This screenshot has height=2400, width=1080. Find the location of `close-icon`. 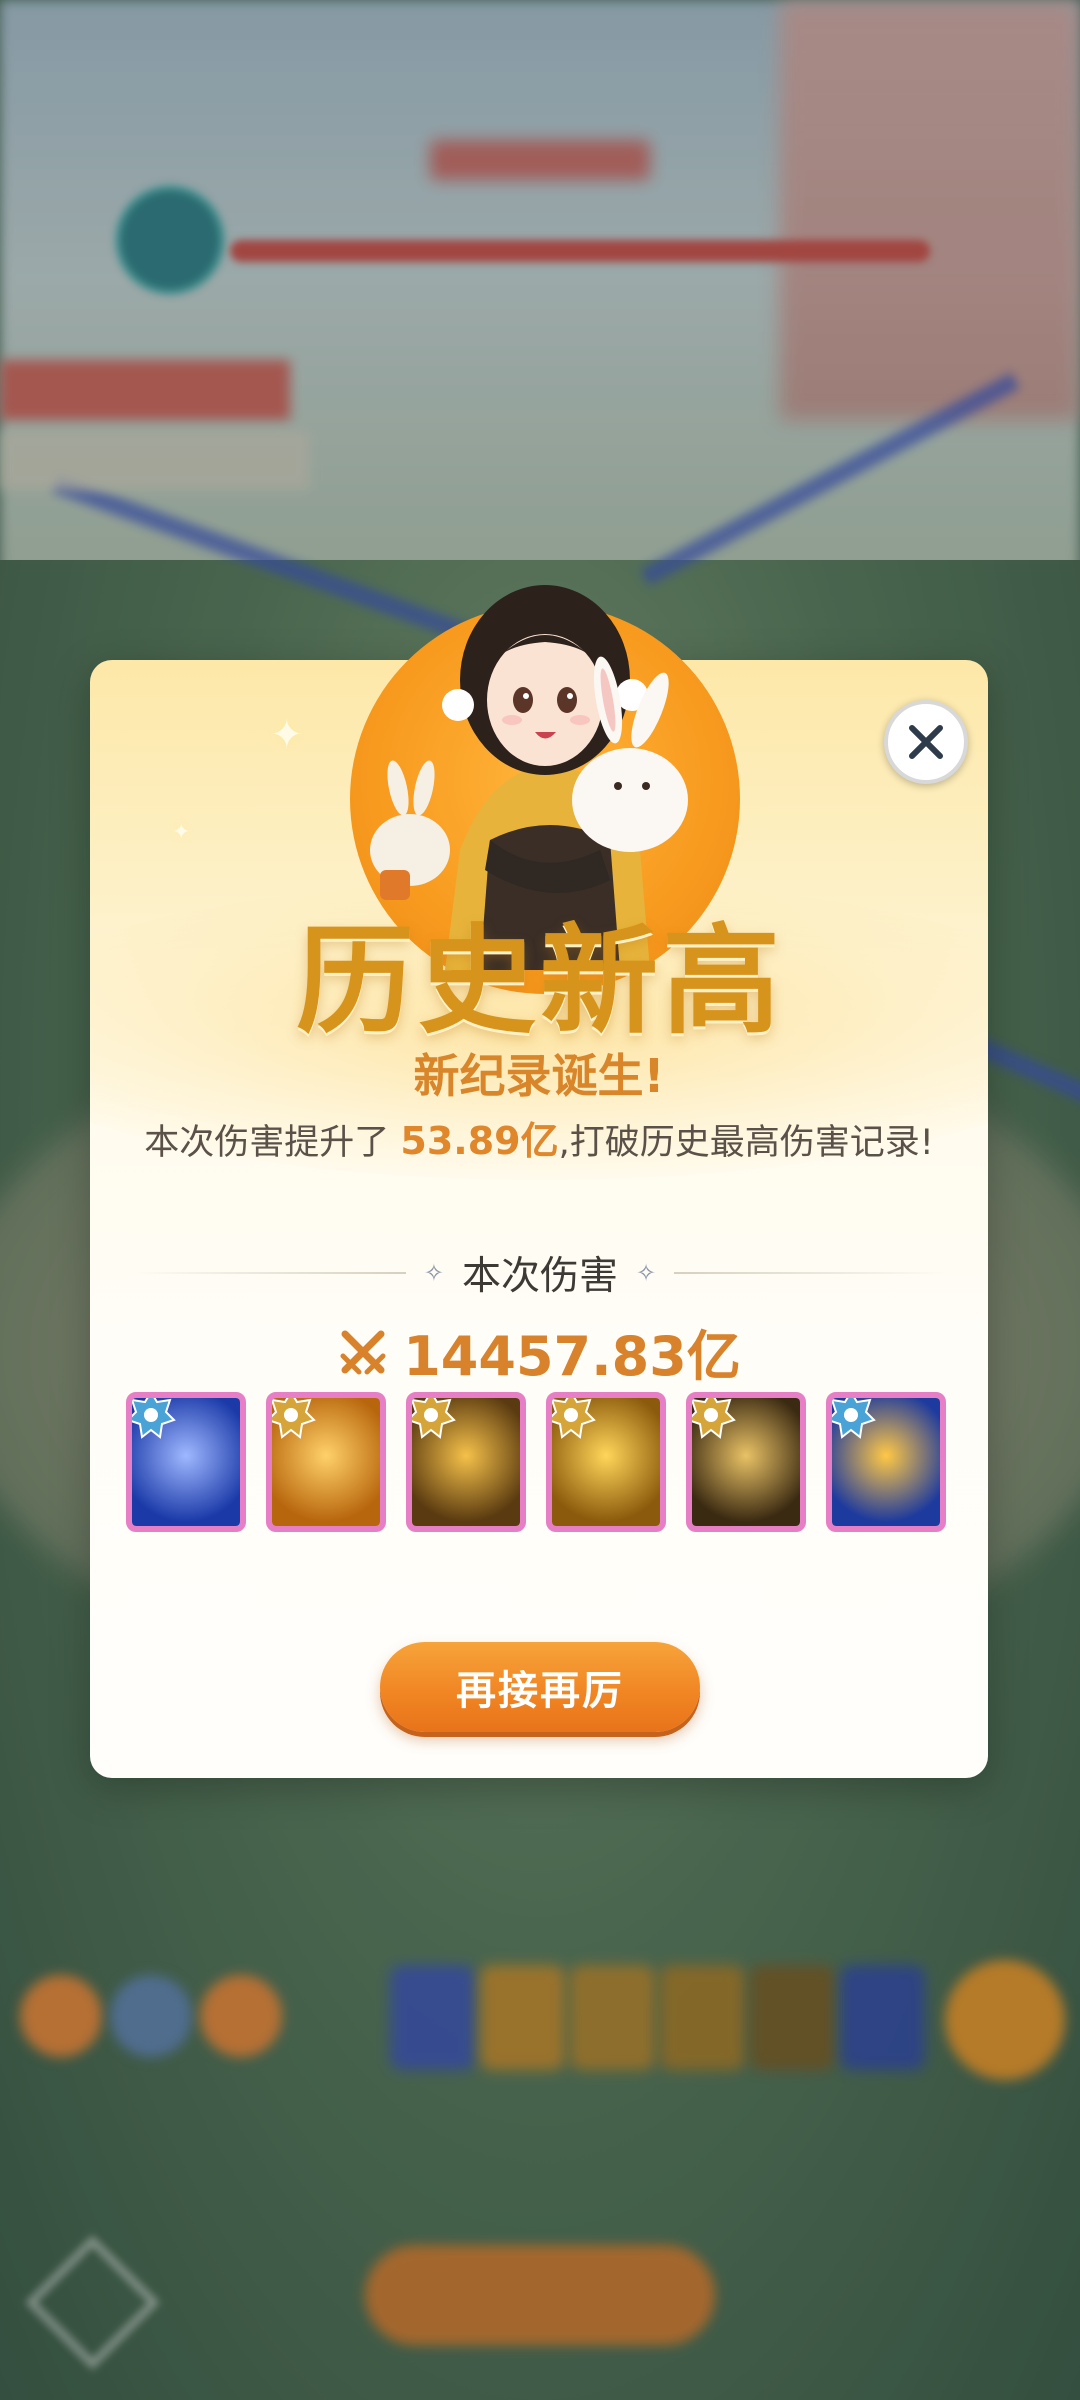

close-icon is located at coordinates (926, 742).